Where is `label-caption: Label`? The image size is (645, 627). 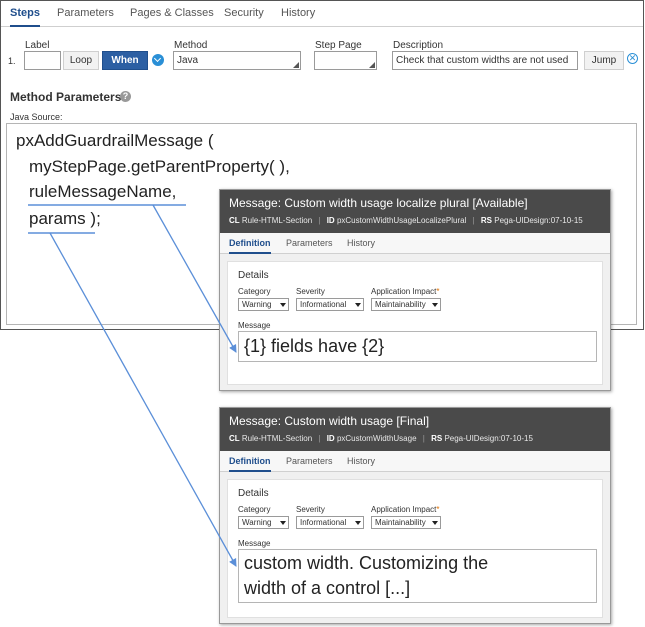 label-caption: Label is located at coordinates (37, 45).